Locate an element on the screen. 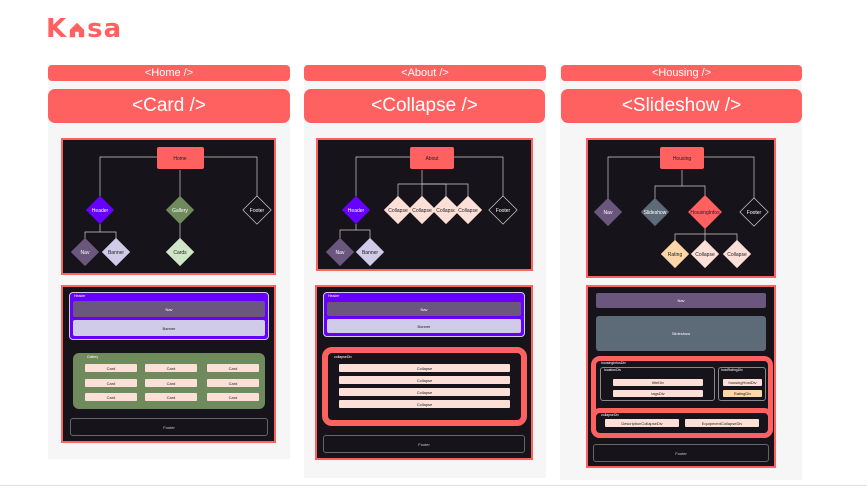 The height and width of the screenshot is (487, 867). logo-prefix: K is located at coordinates (57, 29).